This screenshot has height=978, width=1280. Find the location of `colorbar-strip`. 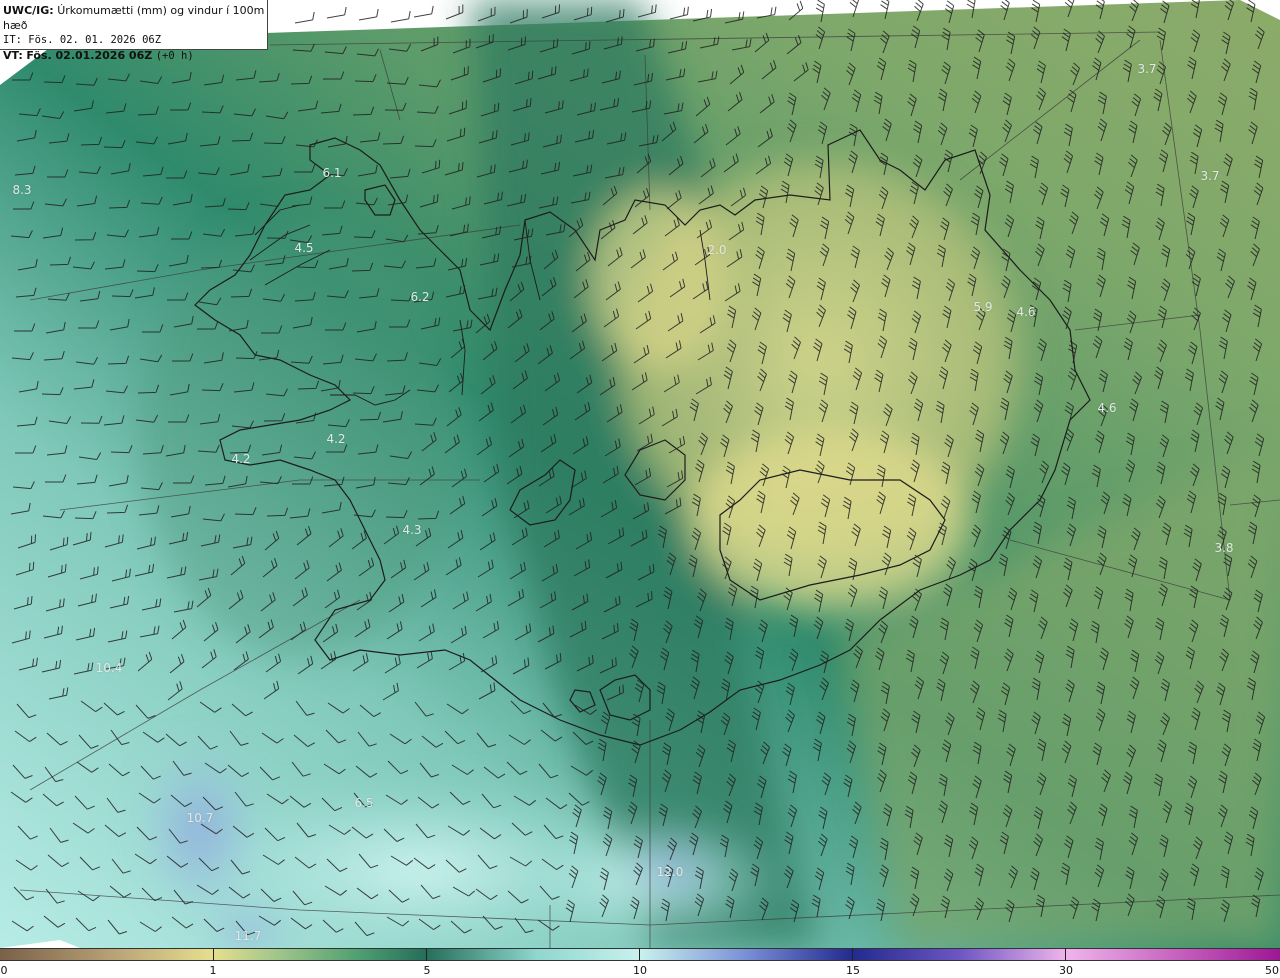

colorbar-strip is located at coordinates (640, 954).